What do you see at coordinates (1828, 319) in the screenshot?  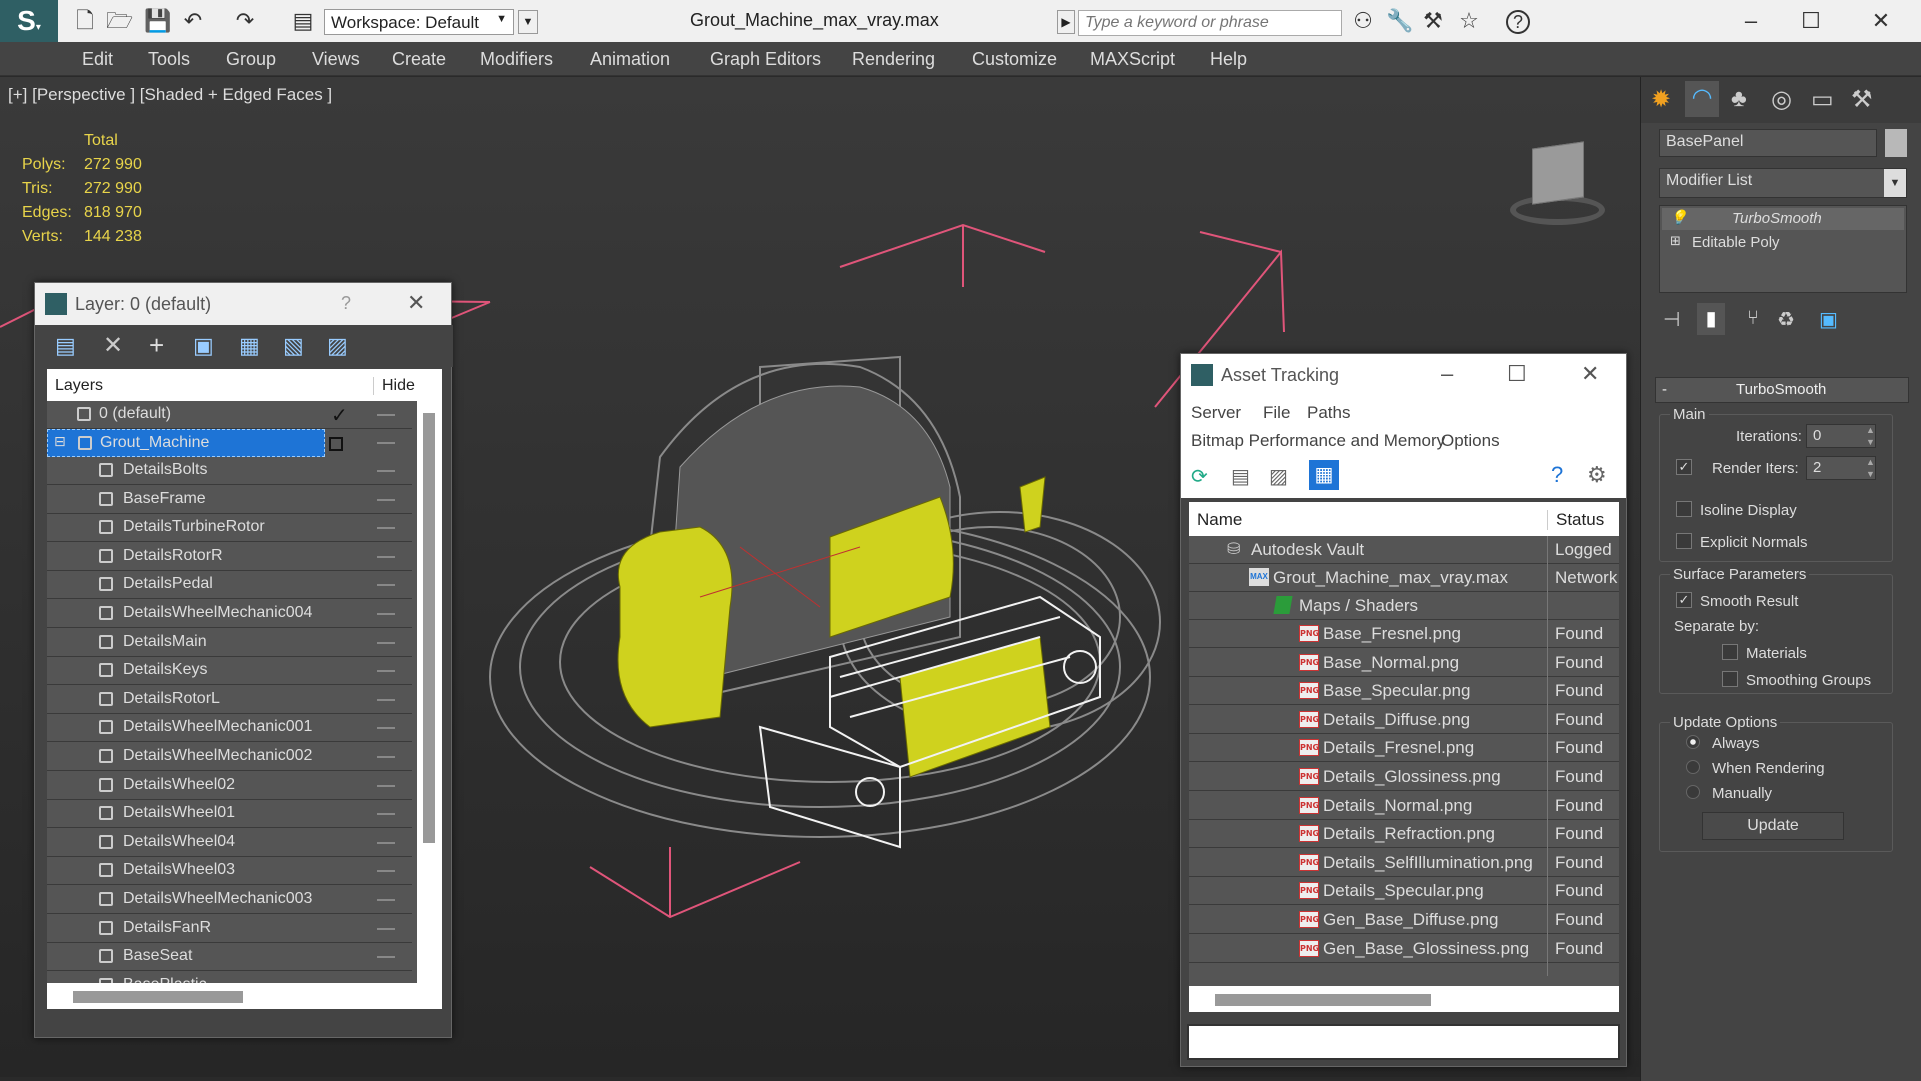 I see `configure-modifier-sets-icon: ▣` at bounding box center [1828, 319].